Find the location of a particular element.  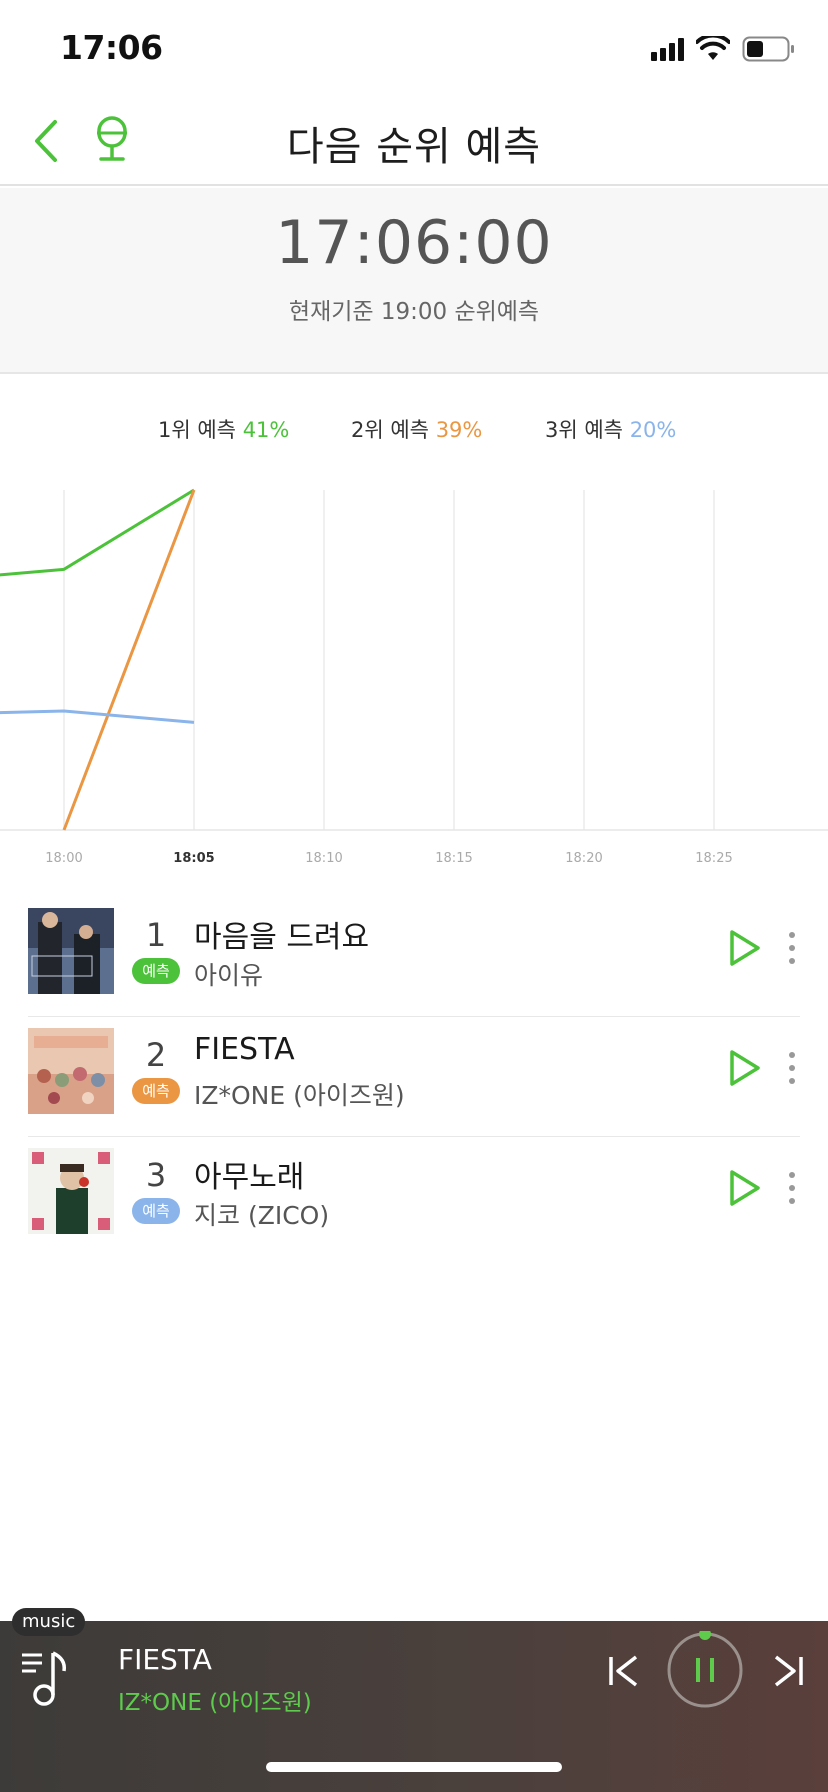

track-row: 1 예측 마음을 드려요 아이유 is located at coordinates (414, 956).